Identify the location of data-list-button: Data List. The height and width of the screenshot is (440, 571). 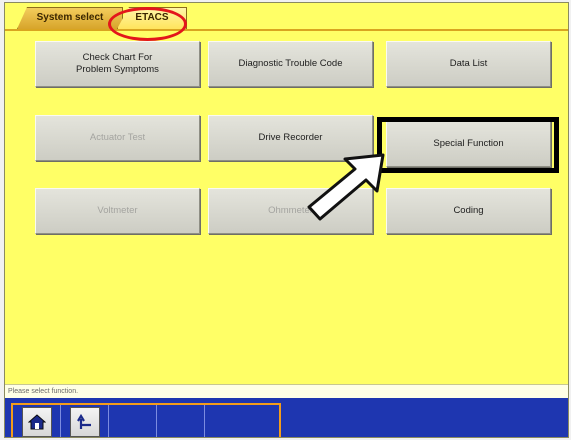
(468, 64).